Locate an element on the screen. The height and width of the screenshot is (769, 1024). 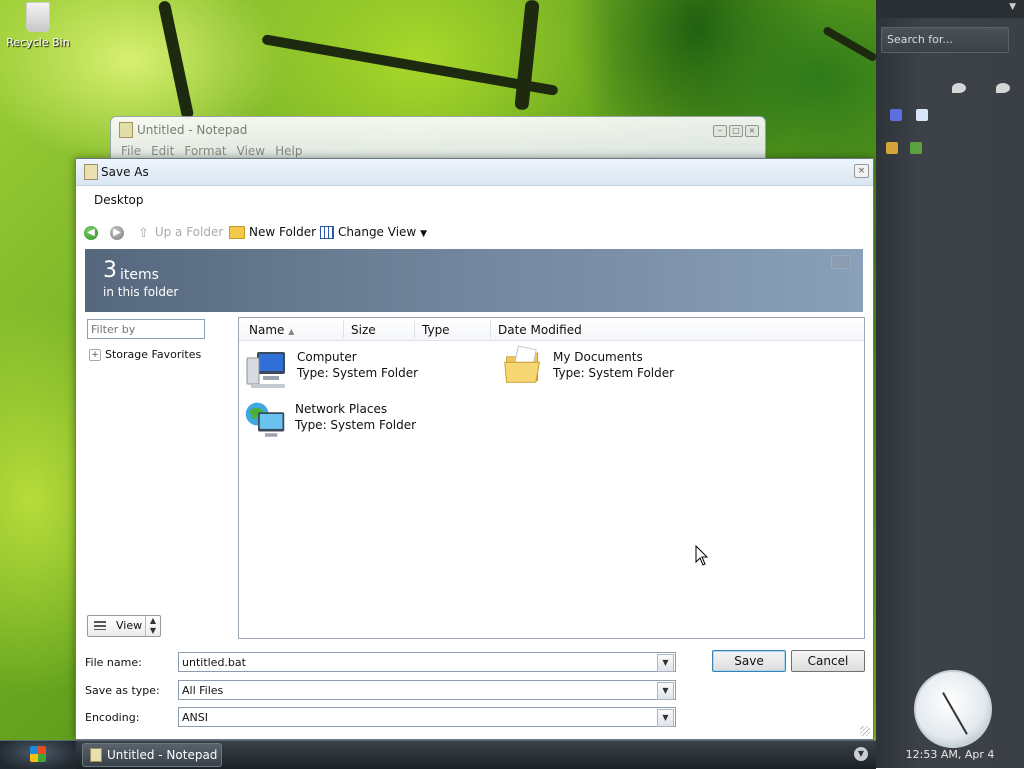
banner-toggle-button is located at coordinates (841, 262).